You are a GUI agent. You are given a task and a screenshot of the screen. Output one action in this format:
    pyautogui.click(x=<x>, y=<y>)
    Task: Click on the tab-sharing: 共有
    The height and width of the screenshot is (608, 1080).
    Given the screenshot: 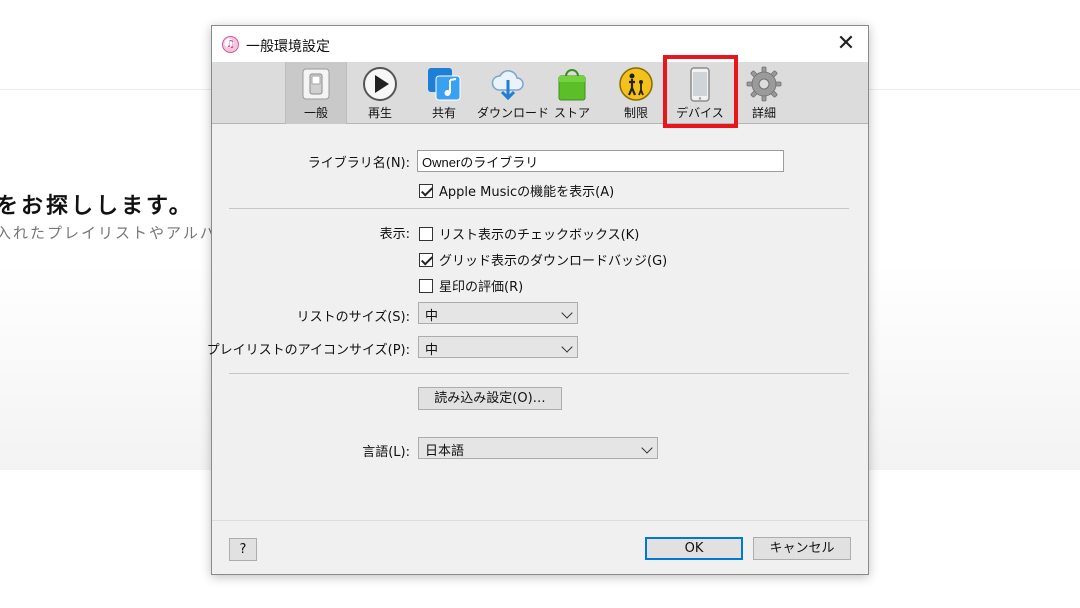 What is the action you would take?
    pyautogui.click(x=444, y=93)
    